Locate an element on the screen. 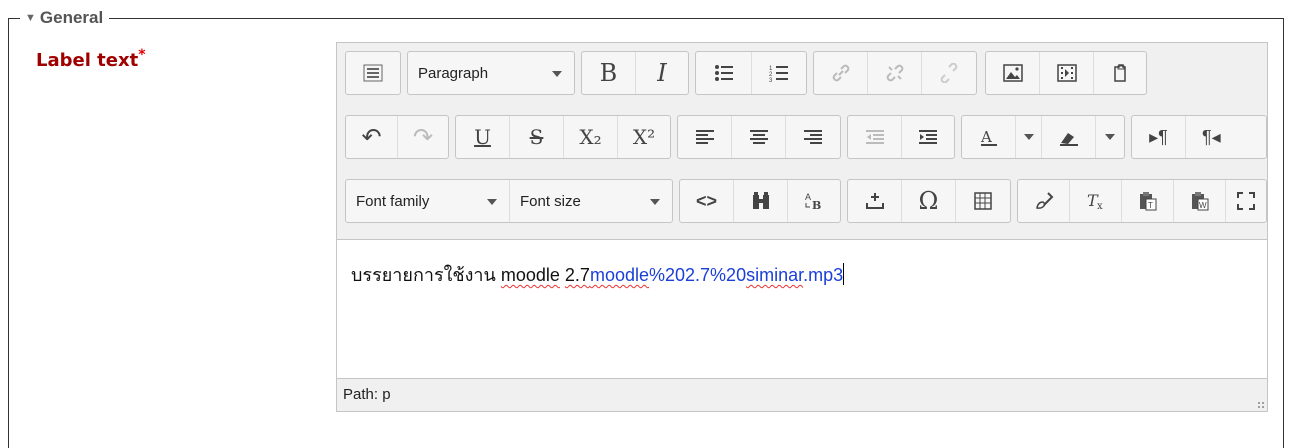 The image size is (1292, 448). toolbar-group-lists: 123 is located at coordinates (751, 73).